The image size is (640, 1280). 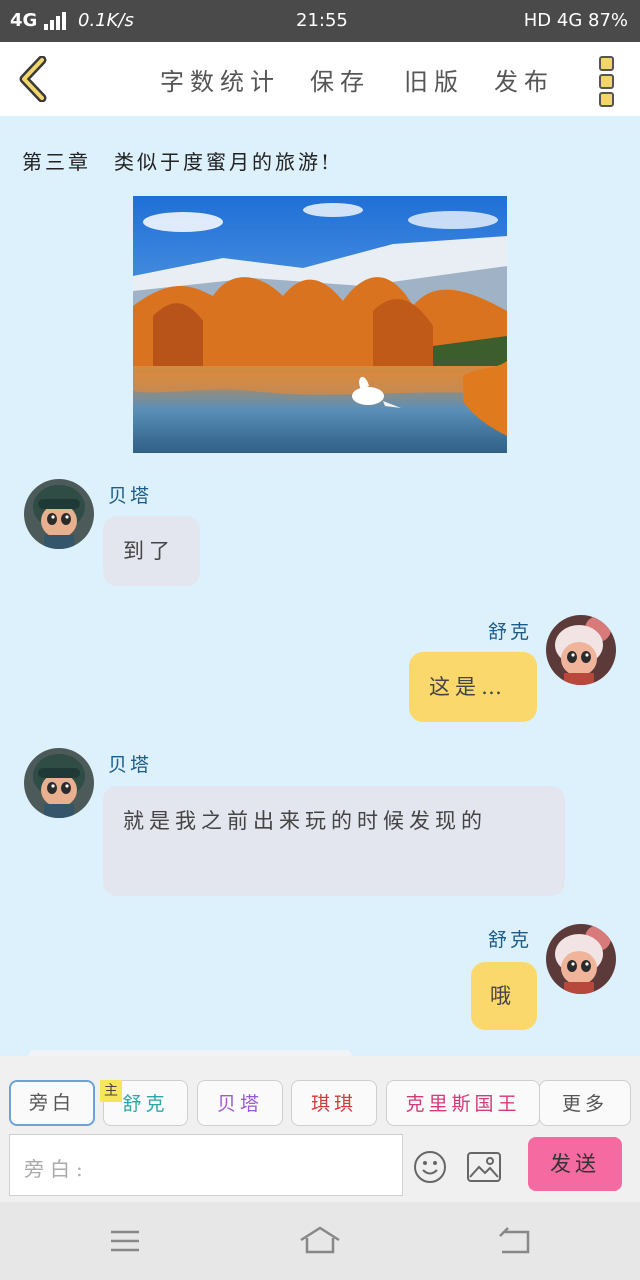 I want to click on composer-panel: 旁白 舒克 主 贝塔 琪琪 克里斯国王 更多 旁白: 发送, so click(x=320, y=1129).